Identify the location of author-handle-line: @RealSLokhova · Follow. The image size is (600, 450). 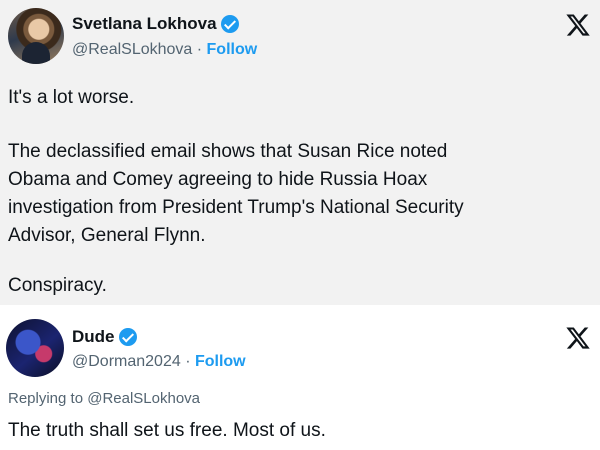
(164, 50).